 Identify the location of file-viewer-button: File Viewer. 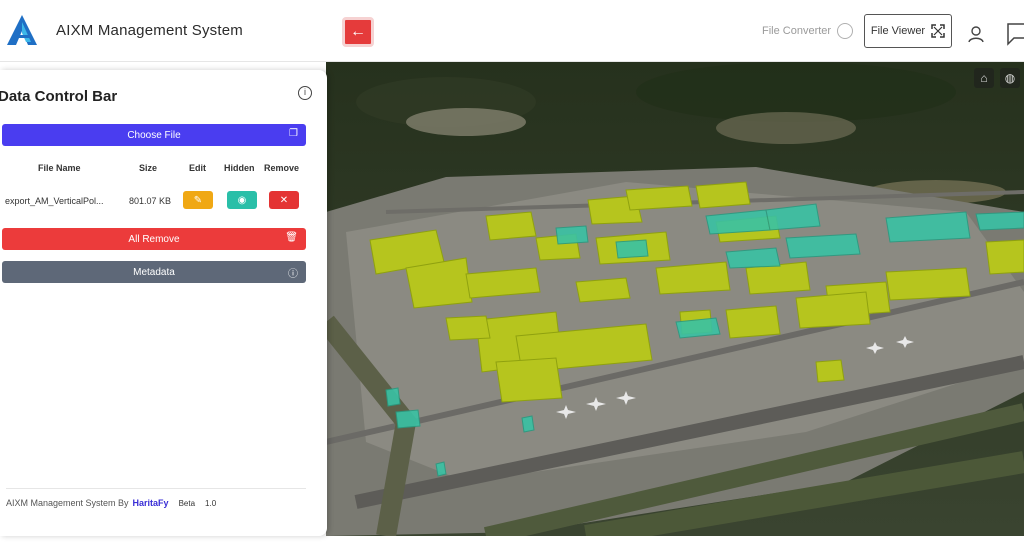
(908, 31).